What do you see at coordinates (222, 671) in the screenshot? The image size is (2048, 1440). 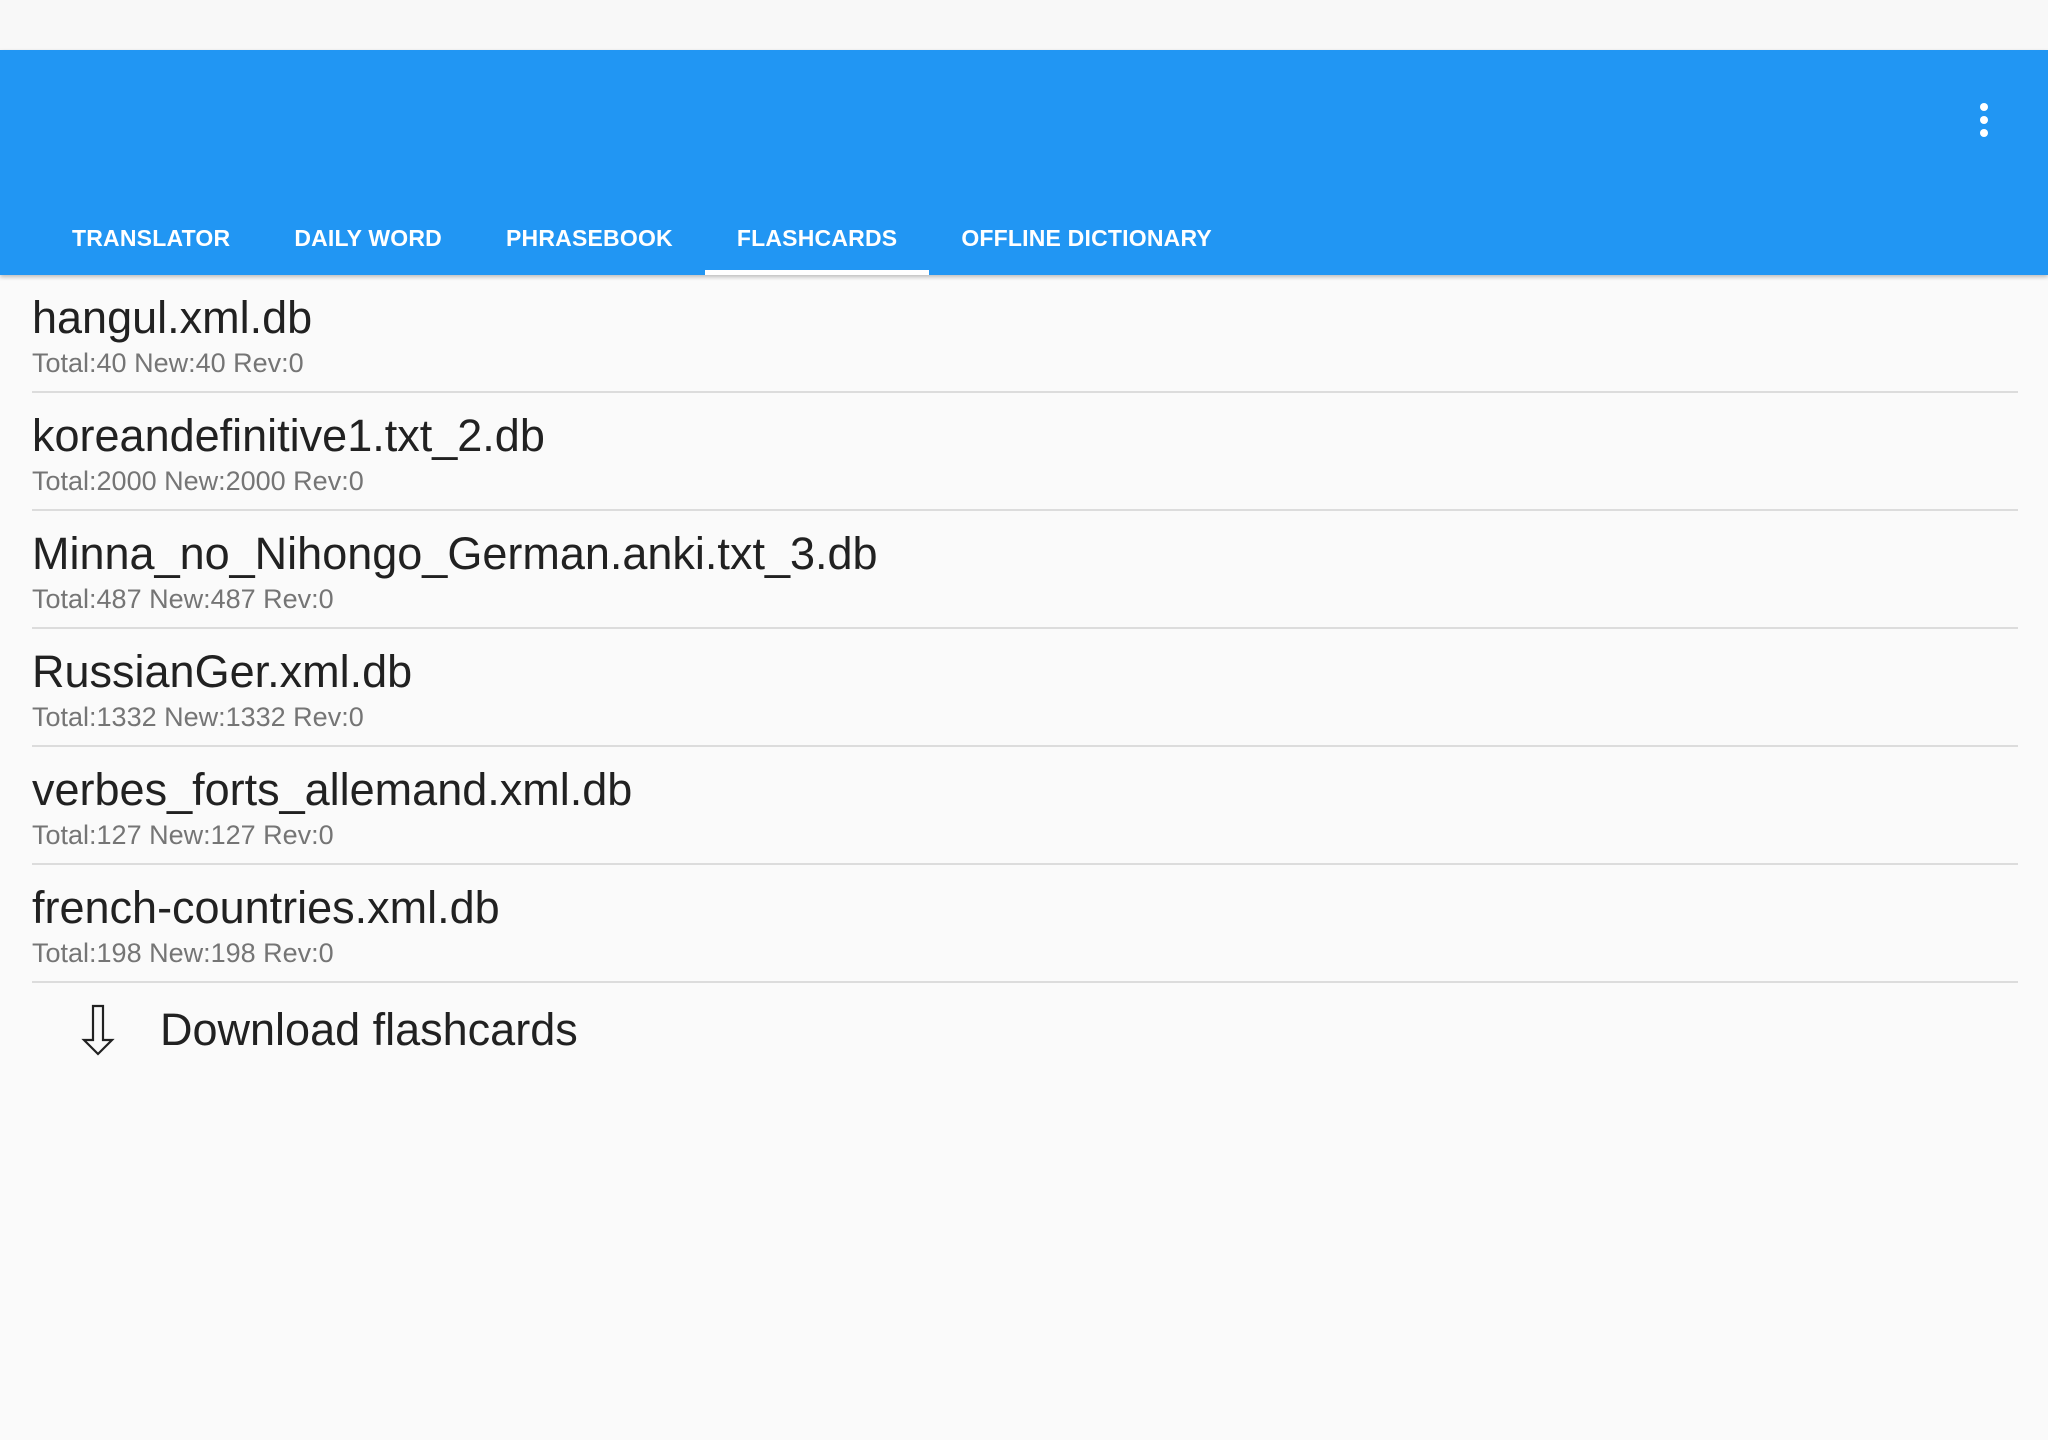 I see `deck-name: RussianGer.xml.db` at bounding box center [222, 671].